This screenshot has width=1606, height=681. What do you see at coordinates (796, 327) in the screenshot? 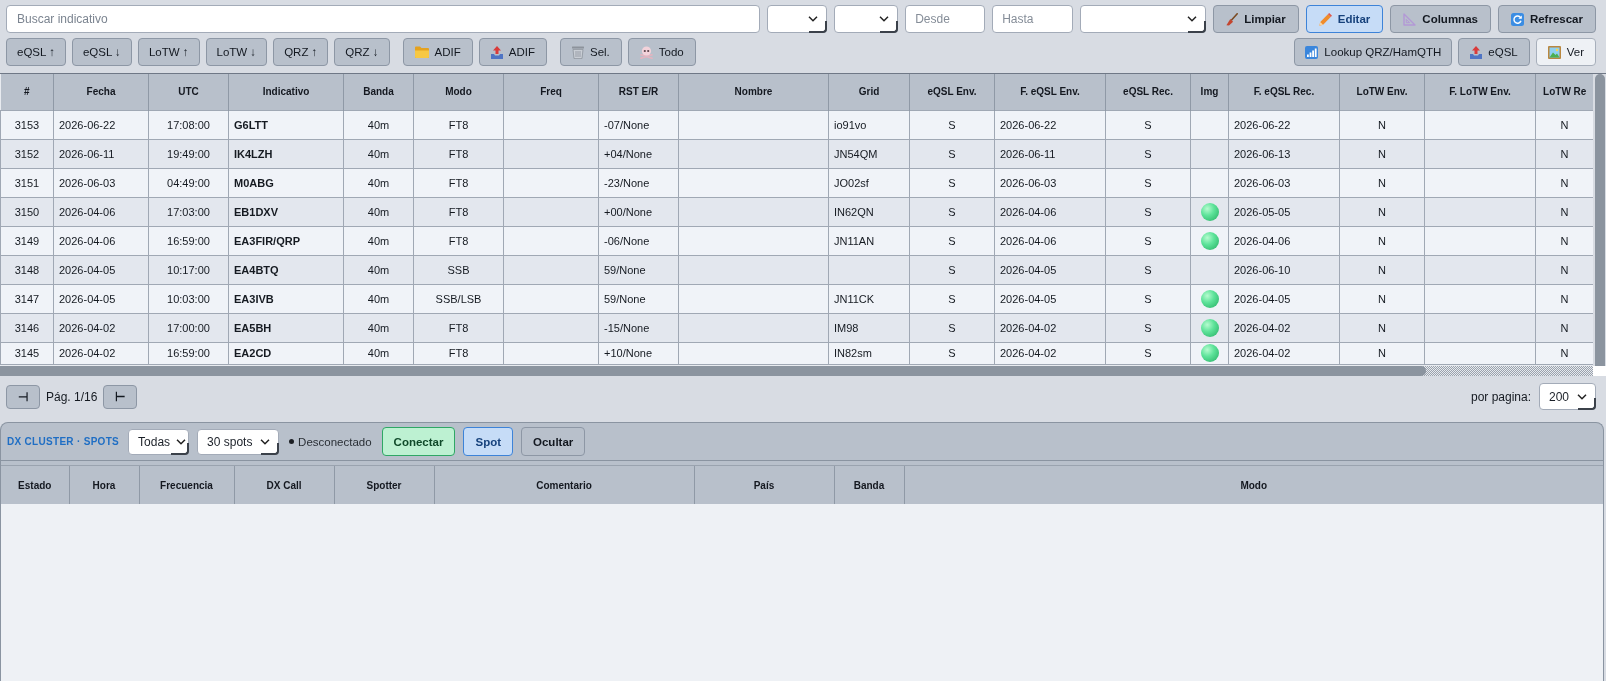
I see `table-row: 3146 2026-04-02 17:00:00 EA5BH 40m FT8 -15/None IM98 S 2026-04-02 S 2026-04-02 N N` at bounding box center [796, 327].